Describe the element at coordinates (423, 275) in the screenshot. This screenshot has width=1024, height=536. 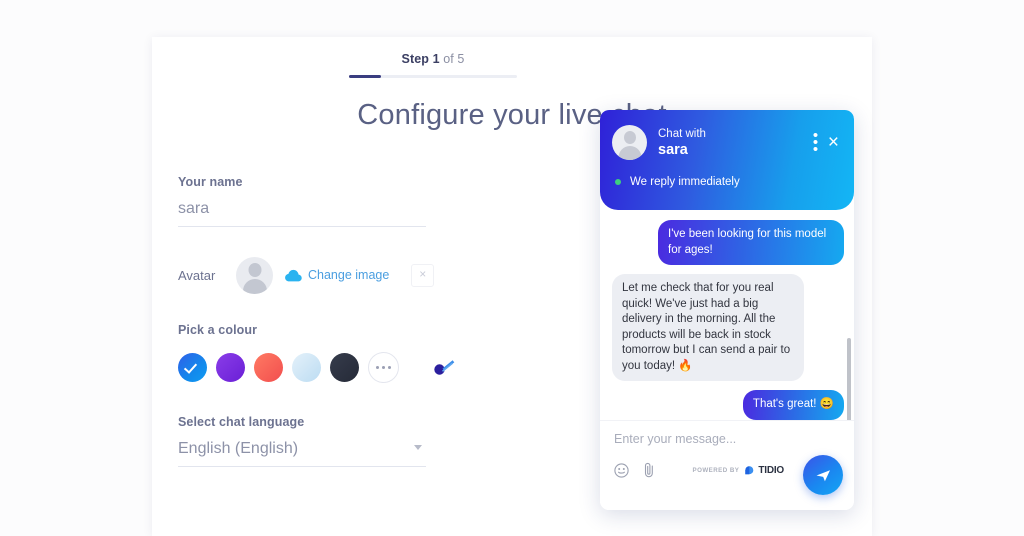
I see `remove-avatar-button: ×` at that location.